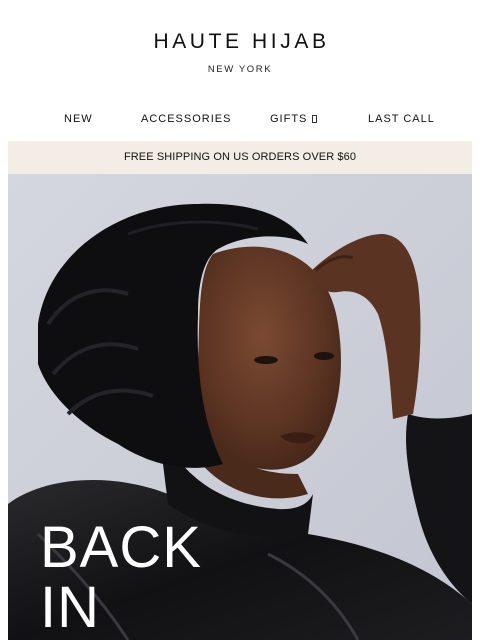 Image resolution: width=480 pixels, height=640 pixels. I want to click on nav-item-accessories: ACCESSORIES, so click(186, 119).